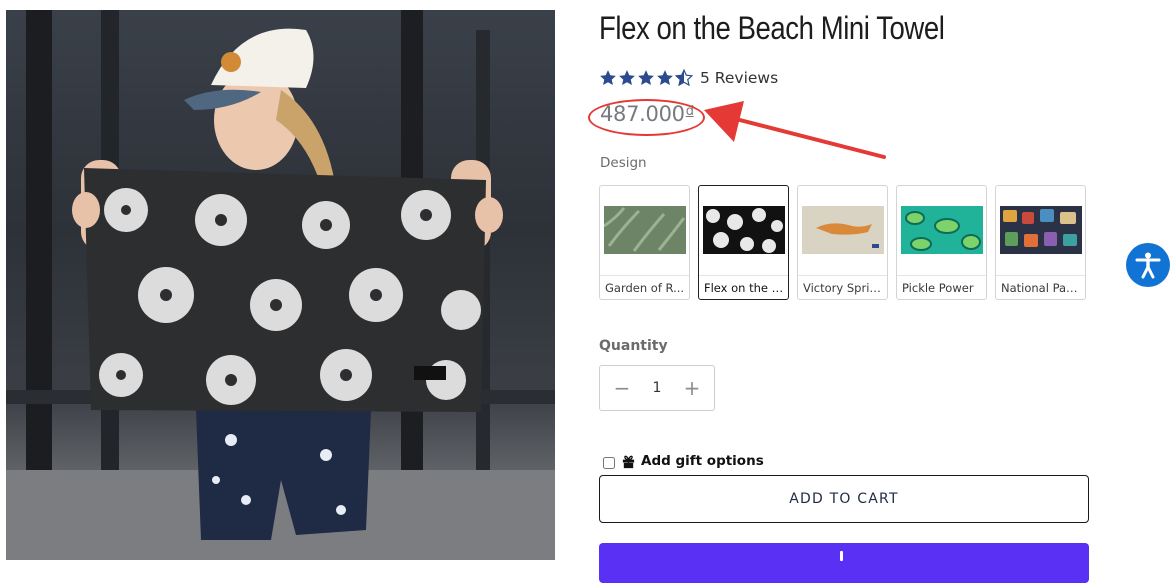 Image resolution: width=1174 pixels, height=583 pixels. I want to click on quantity-label: Quantity, so click(633, 346).